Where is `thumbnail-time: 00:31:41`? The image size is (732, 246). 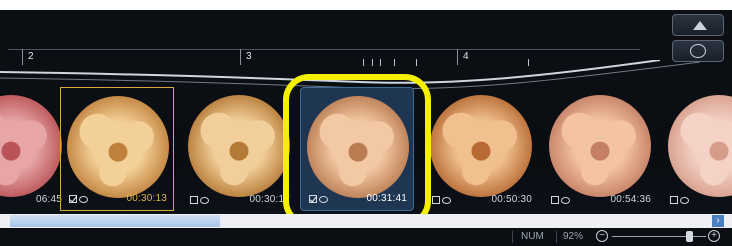
thumbnail-time: 00:31:41 is located at coordinates (386, 198).